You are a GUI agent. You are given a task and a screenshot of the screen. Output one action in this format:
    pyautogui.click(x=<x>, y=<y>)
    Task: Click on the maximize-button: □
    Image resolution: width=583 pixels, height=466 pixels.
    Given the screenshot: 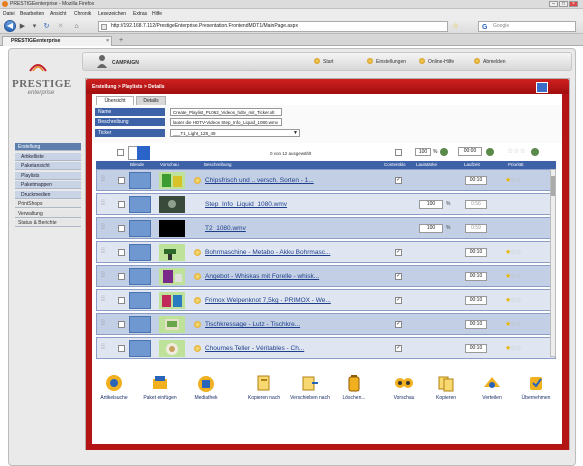 What is the action you would take?
    pyautogui.click(x=563, y=4)
    